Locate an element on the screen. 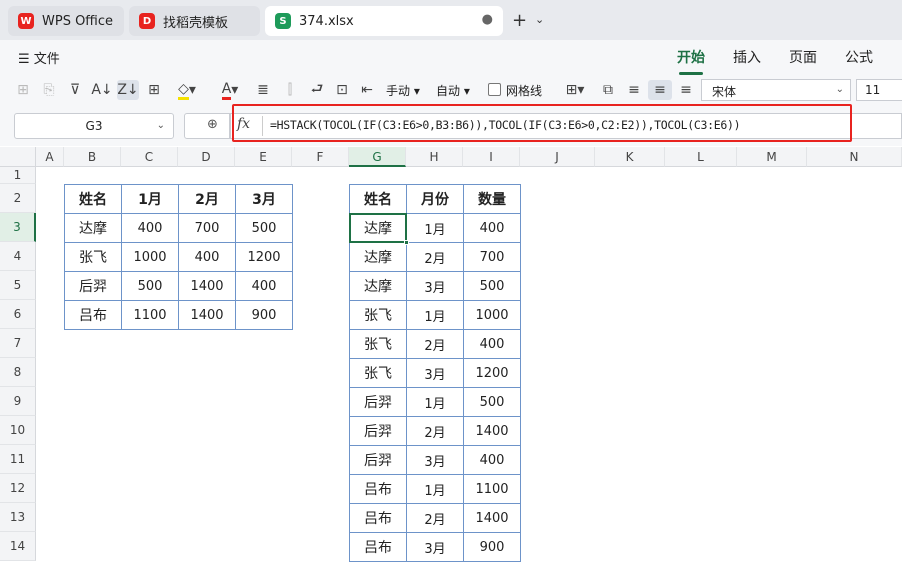 This screenshot has height=573, width=902. header-cell: 姓名 is located at coordinates (93, 199).